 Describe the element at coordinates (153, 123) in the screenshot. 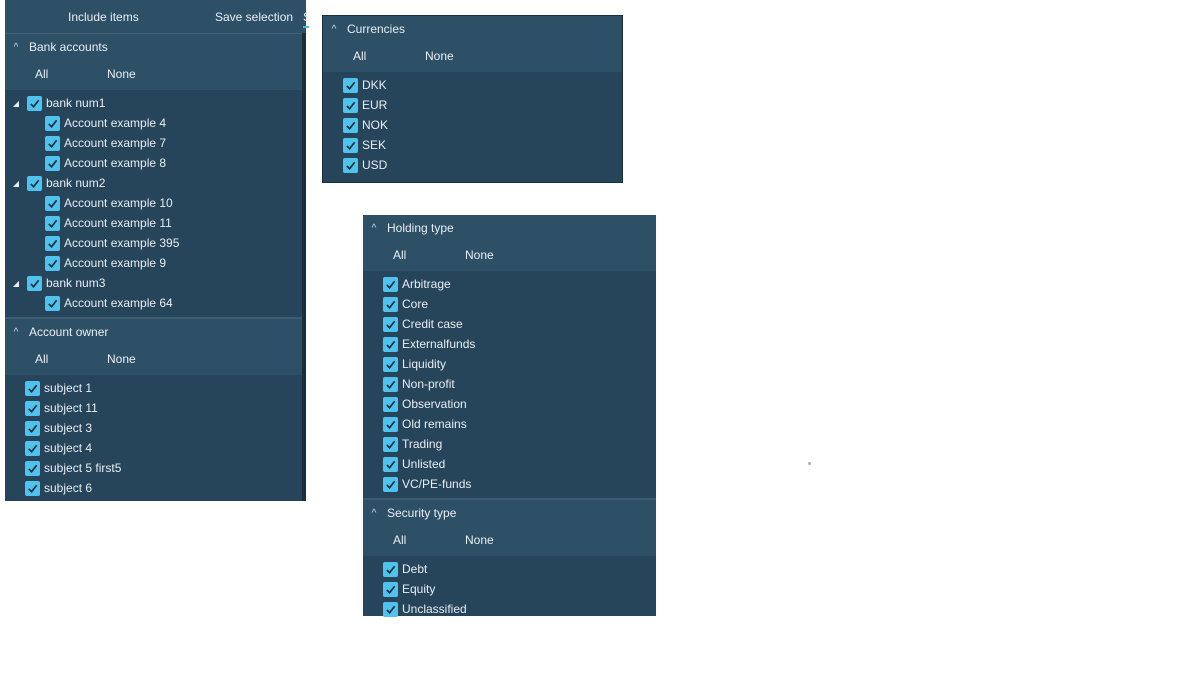

I see `list-item: Account example 4` at that location.